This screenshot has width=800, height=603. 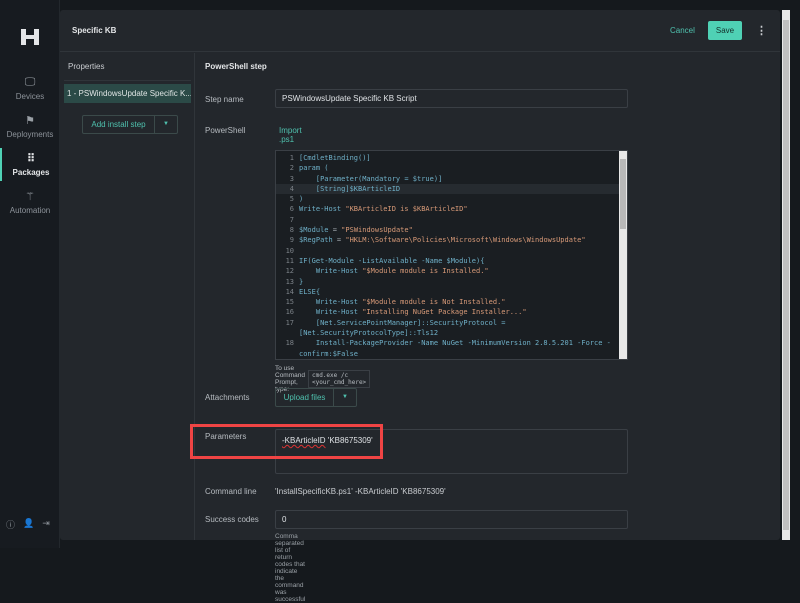 I want to click on step-name-input: PSWindowsUpdate Specific KB Script, so click(x=451, y=98).